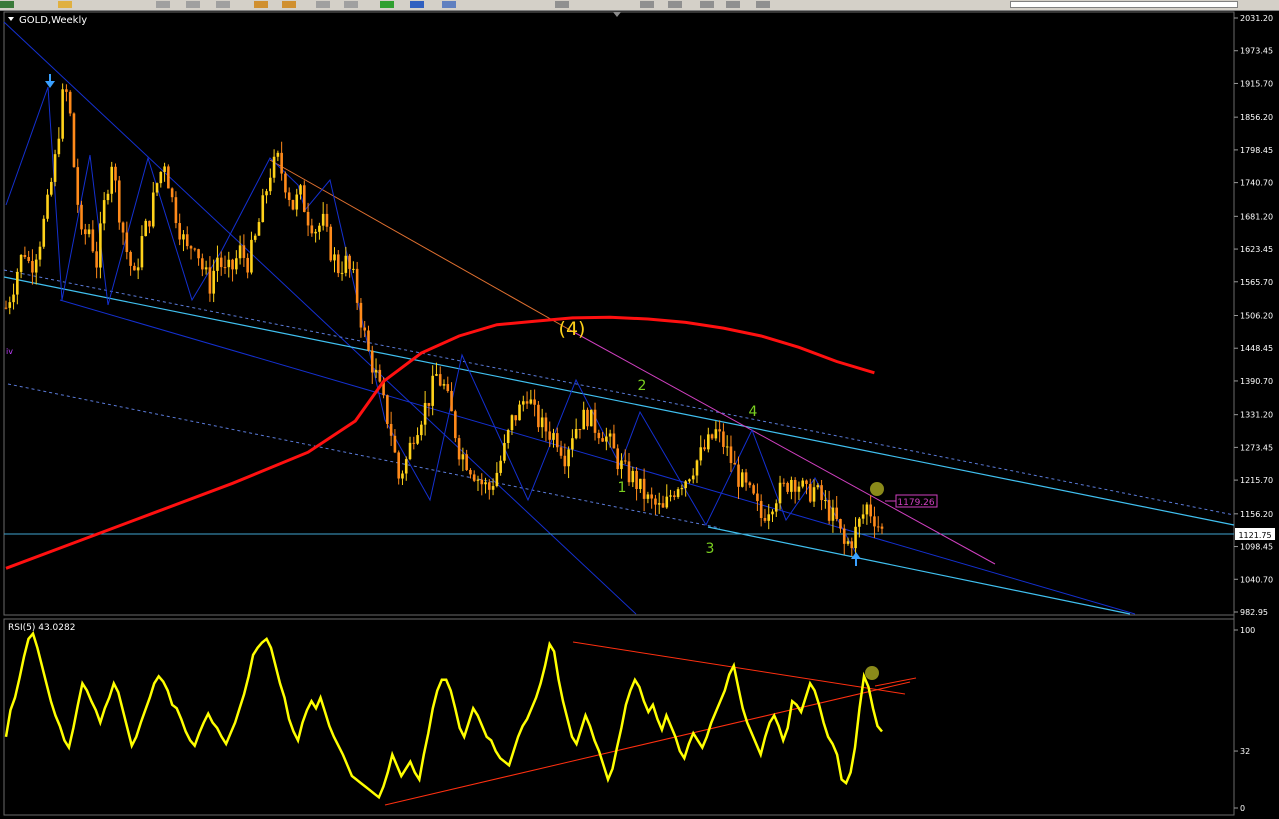 The image size is (1279, 819). Describe the element at coordinates (9, 351) in the screenshot. I see `left-wave-marker: iv` at that location.